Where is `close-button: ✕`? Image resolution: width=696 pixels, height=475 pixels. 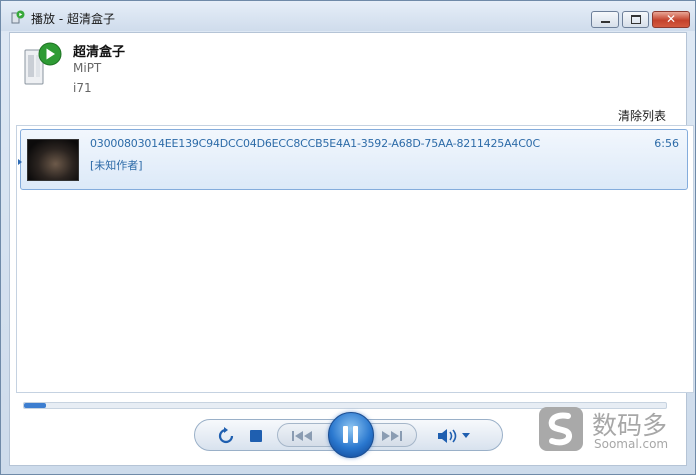
close-button: ✕ is located at coordinates (671, 19).